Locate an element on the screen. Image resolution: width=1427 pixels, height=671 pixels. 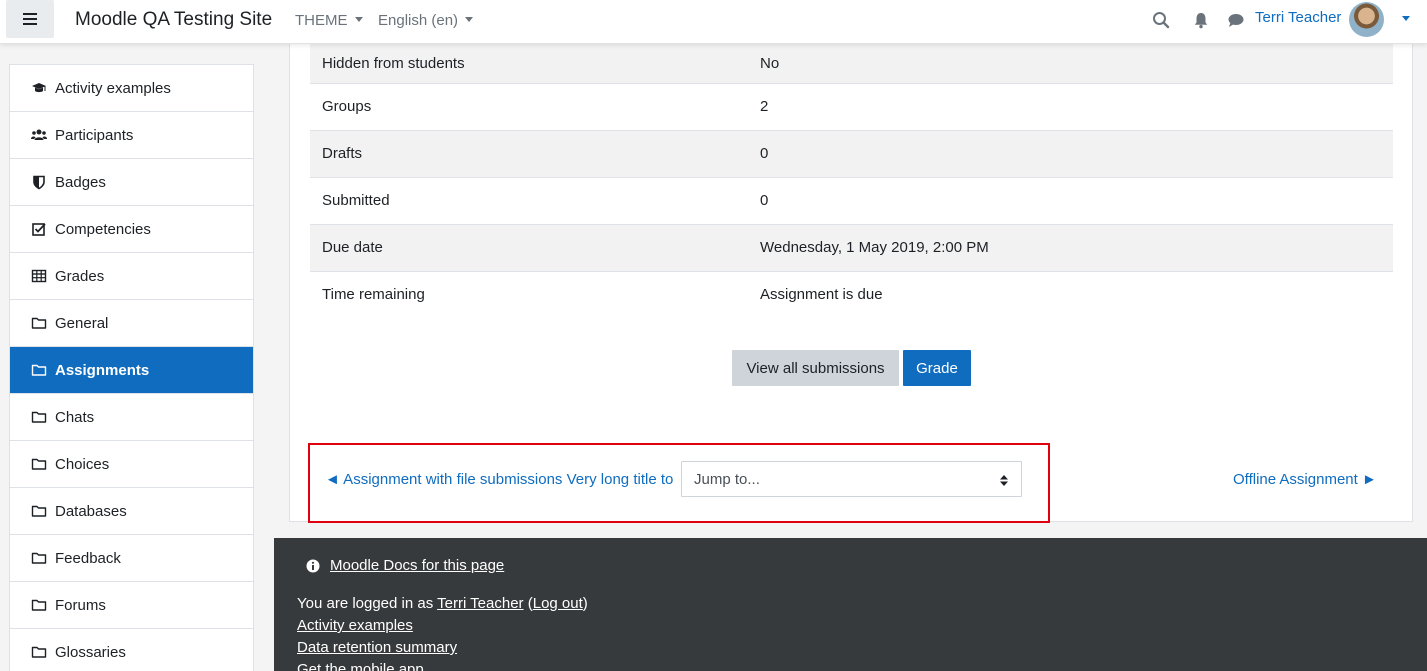
language-menu: English (en) is located at coordinates (426, 20).